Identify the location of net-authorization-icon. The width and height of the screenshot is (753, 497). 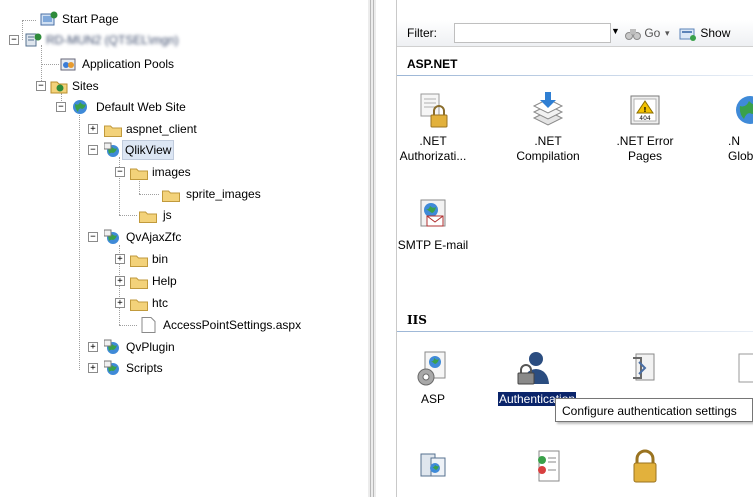
(433, 110).